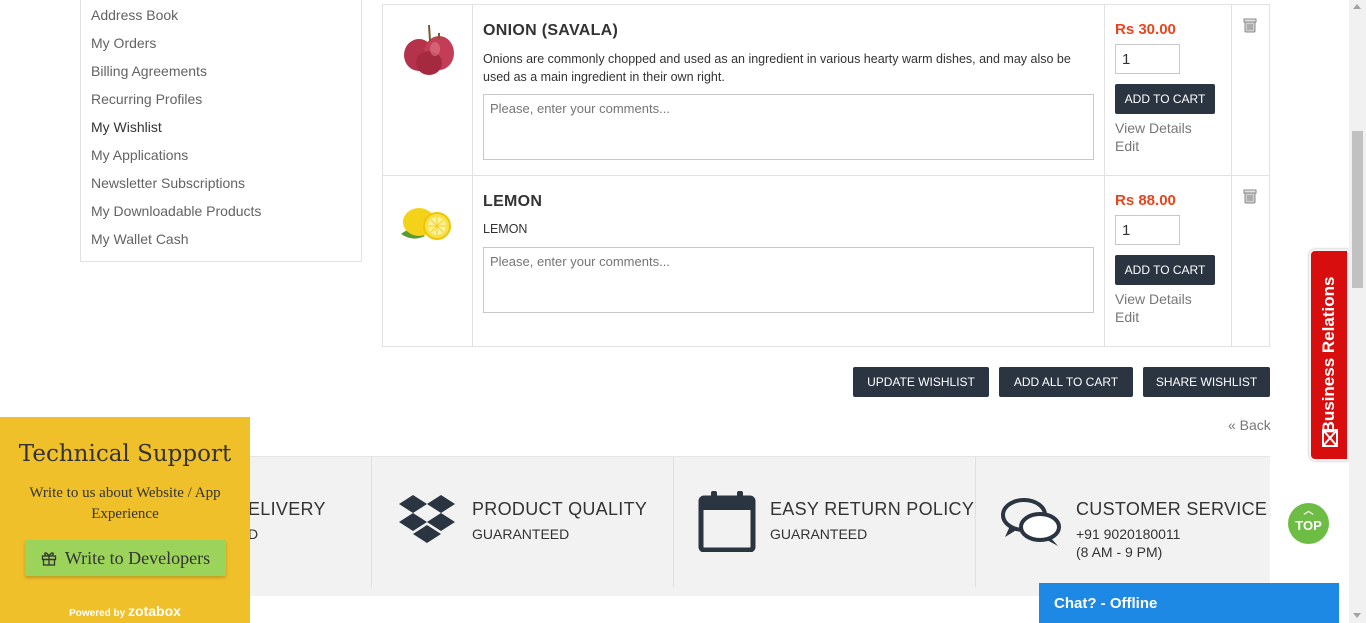  I want to click on top-label: TOP, so click(1308, 525).